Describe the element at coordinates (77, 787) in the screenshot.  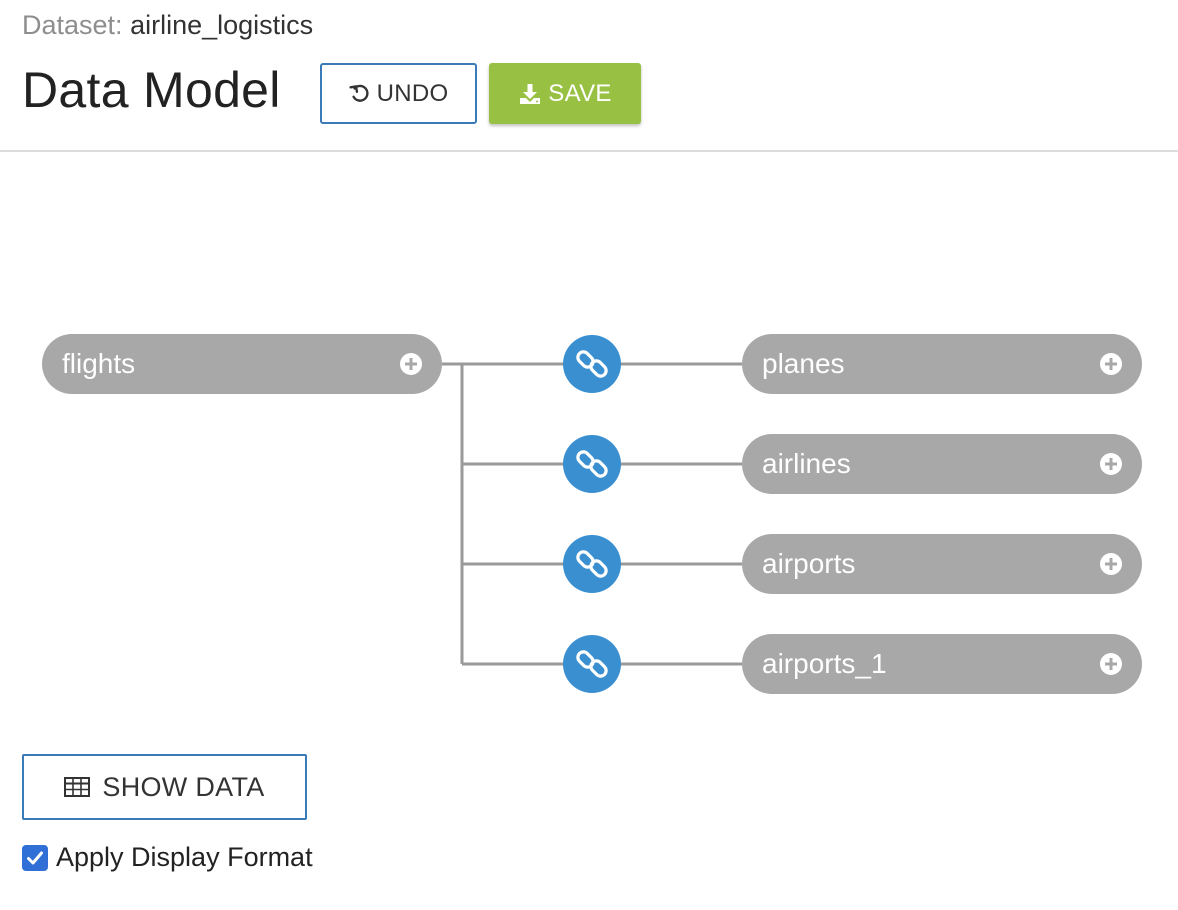
I see `table-icon` at that location.